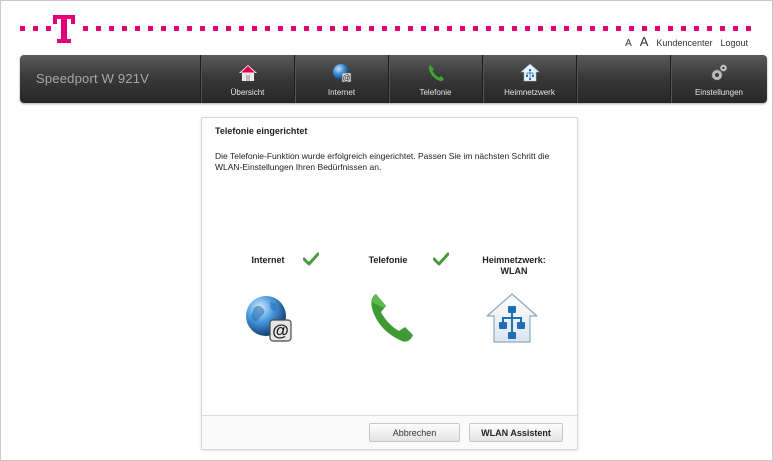 The image size is (773, 461). I want to click on customer-center-link: Kundencenter, so click(684, 43).